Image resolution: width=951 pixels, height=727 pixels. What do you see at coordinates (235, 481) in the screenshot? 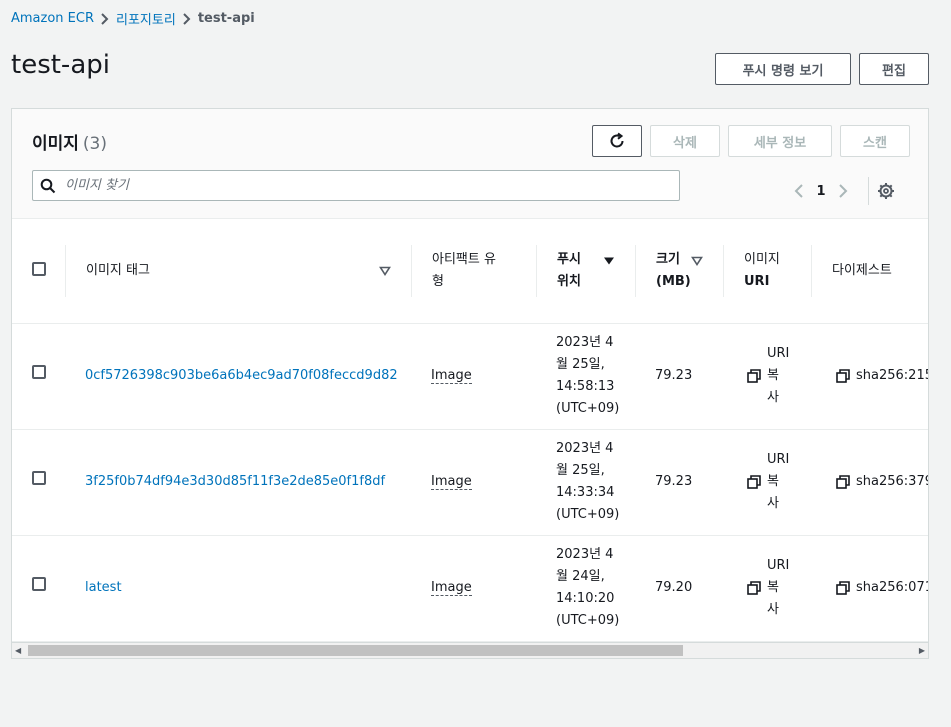
I see `image-tag-link: 3f25f0b74df94e3d30d85f11f3e2de85e0f1f8df` at bounding box center [235, 481].